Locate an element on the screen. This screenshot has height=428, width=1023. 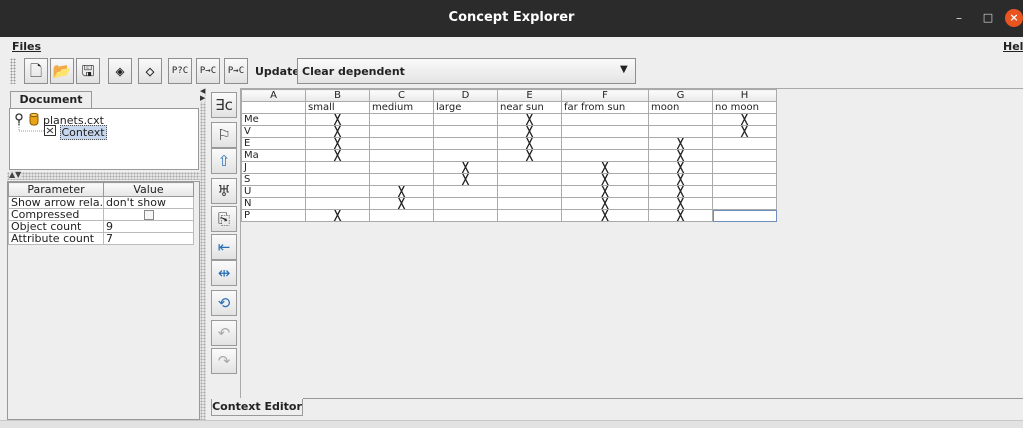
p-query-c-button: P?C is located at coordinates (180, 71).